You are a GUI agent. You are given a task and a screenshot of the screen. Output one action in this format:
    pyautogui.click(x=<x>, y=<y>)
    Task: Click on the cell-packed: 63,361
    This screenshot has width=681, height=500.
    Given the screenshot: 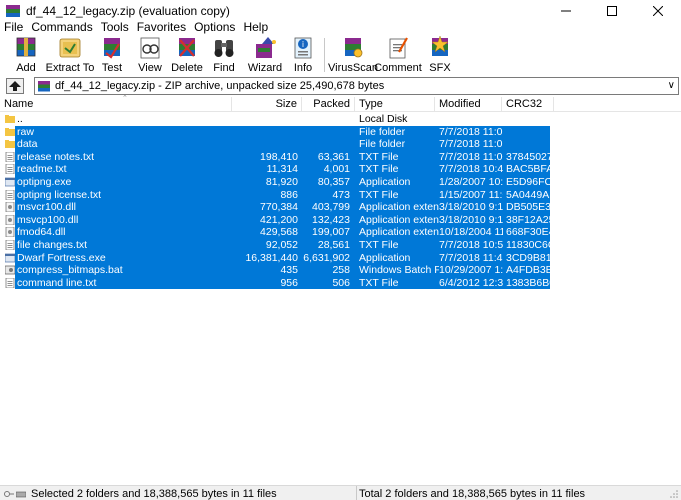 What is the action you would take?
    pyautogui.click(x=333, y=156)
    